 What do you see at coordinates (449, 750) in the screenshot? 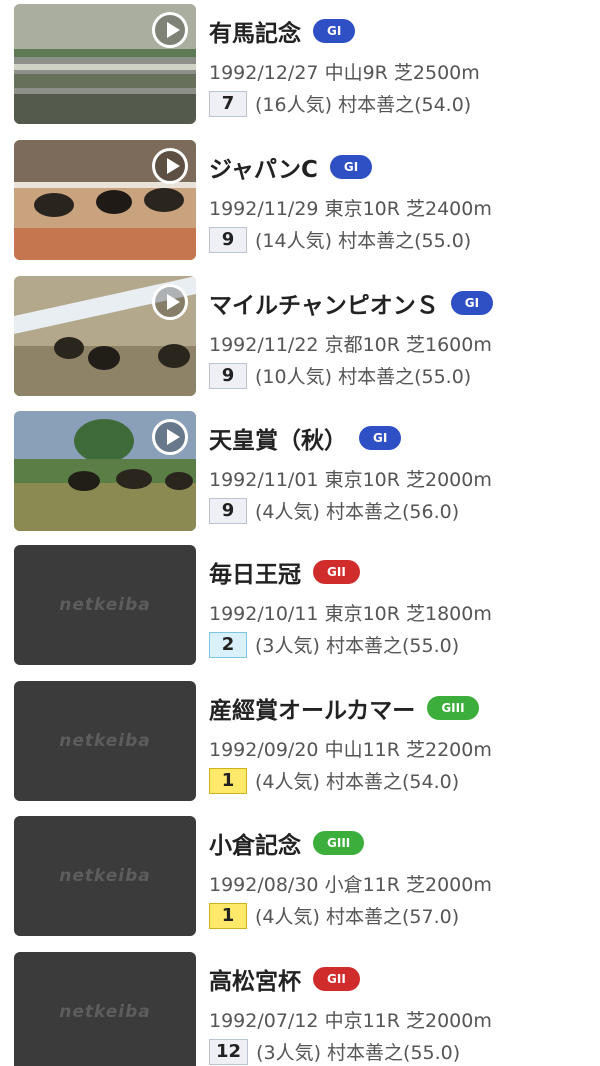
I see `race-surface-distance: 芝2200m` at bounding box center [449, 750].